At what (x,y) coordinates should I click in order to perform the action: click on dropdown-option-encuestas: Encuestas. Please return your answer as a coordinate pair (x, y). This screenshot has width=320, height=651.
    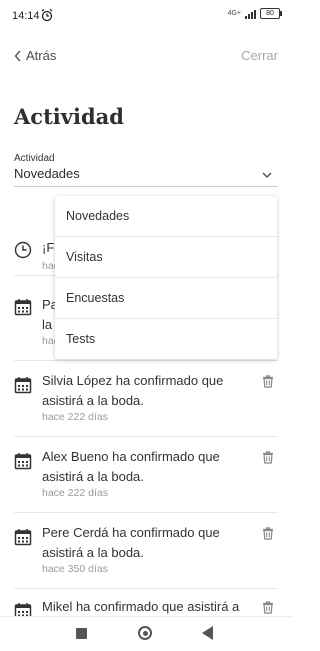
    Looking at the image, I should click on (166, 298).